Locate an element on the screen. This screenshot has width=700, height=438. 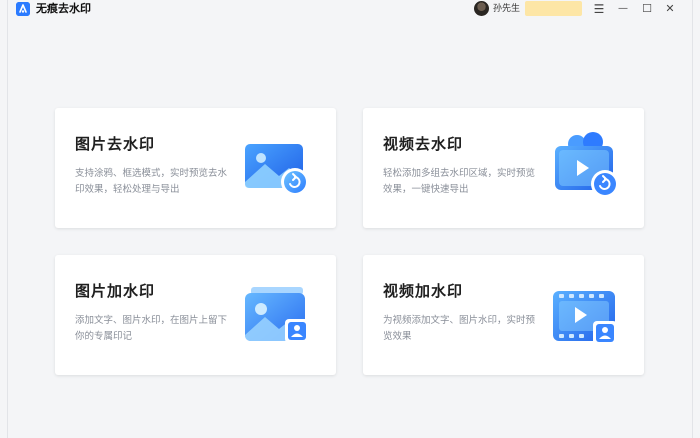
card-description: 为视频添加文字、图片水印，实时预览效果 is located at coordinates (459, 328).